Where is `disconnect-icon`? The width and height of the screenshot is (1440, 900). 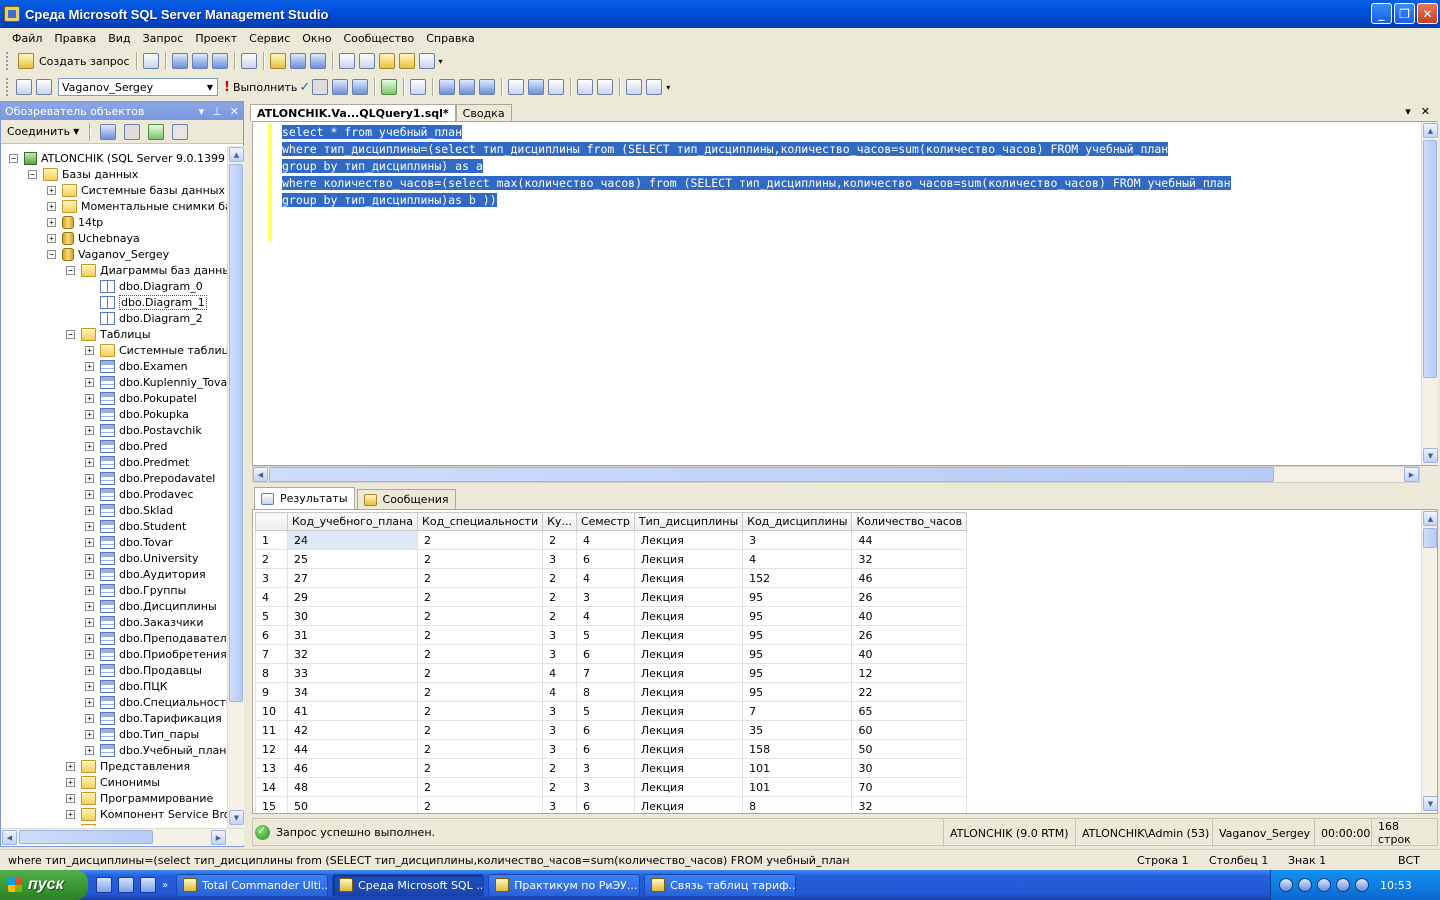
disconnect-icon is located at coordinates (108, 131).